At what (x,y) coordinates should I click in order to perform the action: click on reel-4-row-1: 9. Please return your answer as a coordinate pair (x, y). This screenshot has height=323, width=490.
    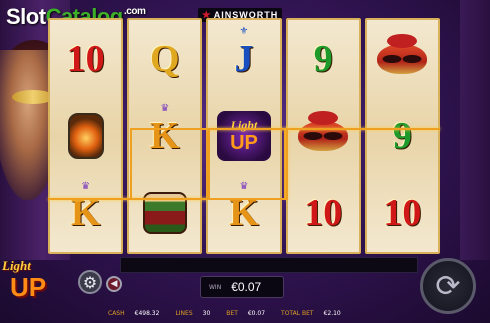
    Looking at the image, I should click on (323, 58).